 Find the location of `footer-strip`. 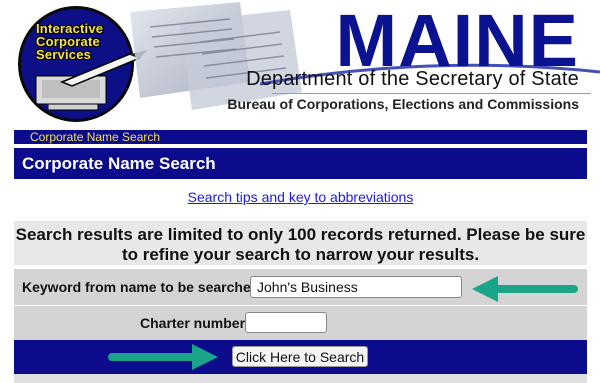

footer-strip is located at coordinates (300, 378).